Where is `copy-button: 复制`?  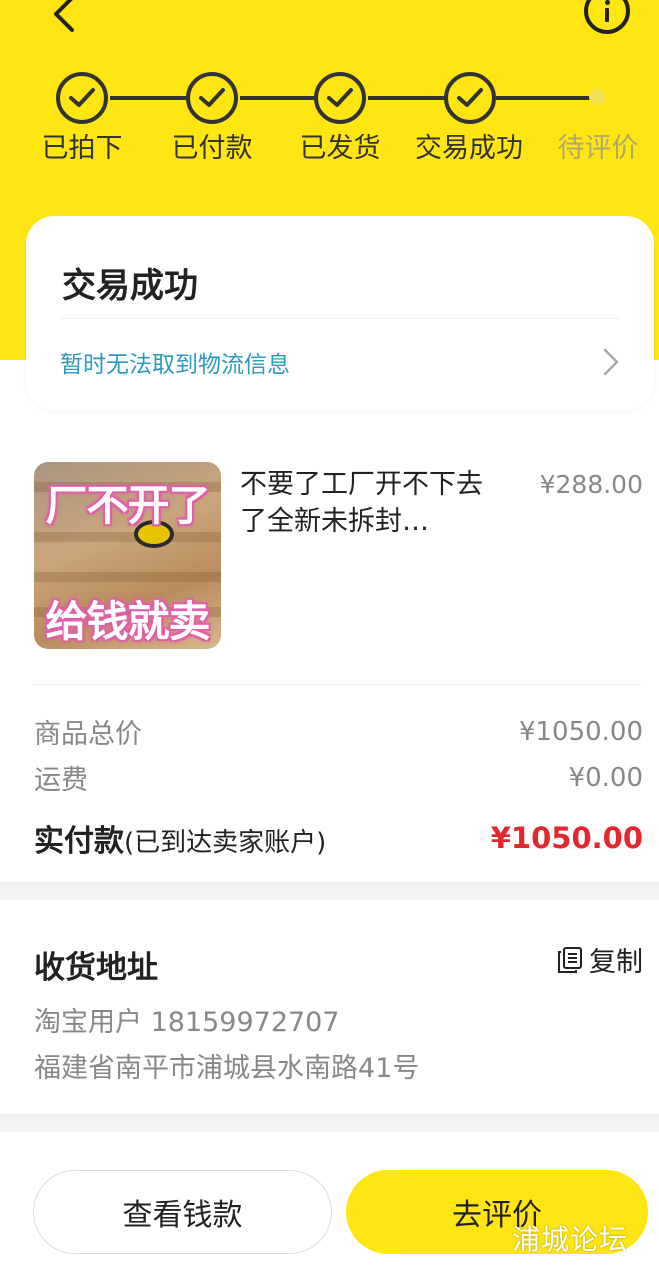
copy-button: 复制 is located at coordinates (600, 959).